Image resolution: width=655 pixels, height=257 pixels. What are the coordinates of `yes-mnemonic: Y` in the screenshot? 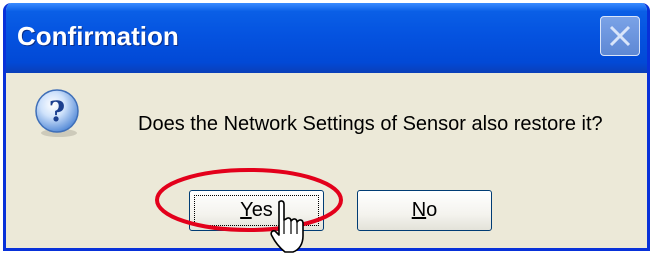 It's located at (246, 210).